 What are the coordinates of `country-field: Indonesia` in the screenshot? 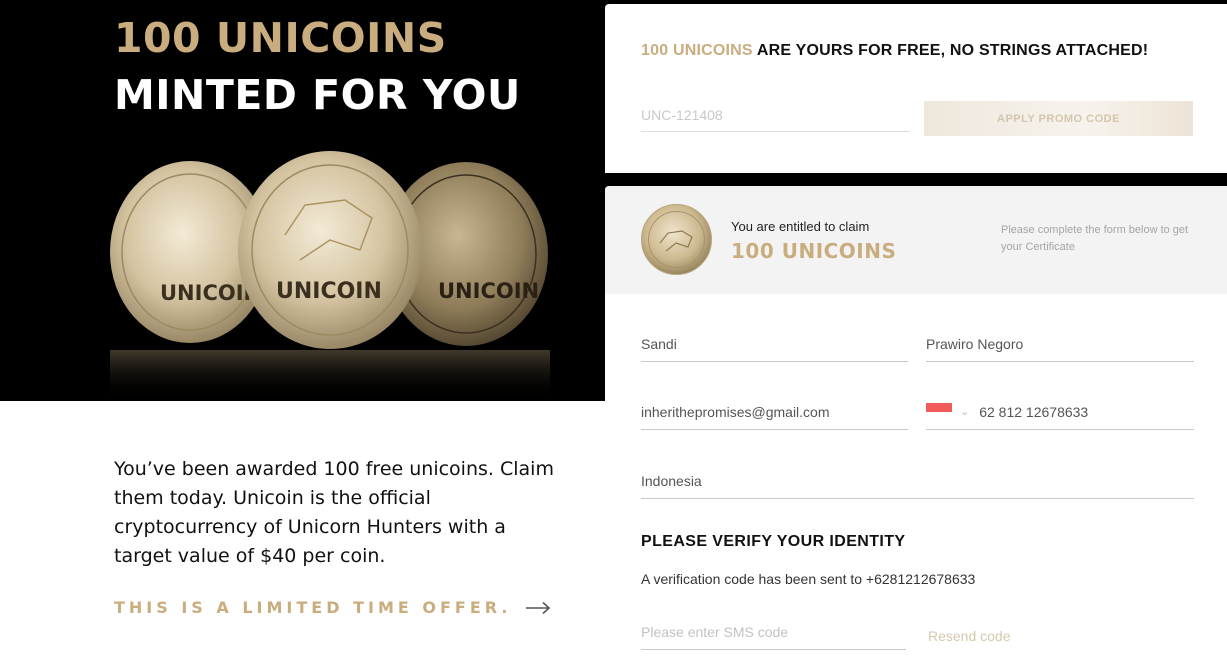 It's located at (917, 481).